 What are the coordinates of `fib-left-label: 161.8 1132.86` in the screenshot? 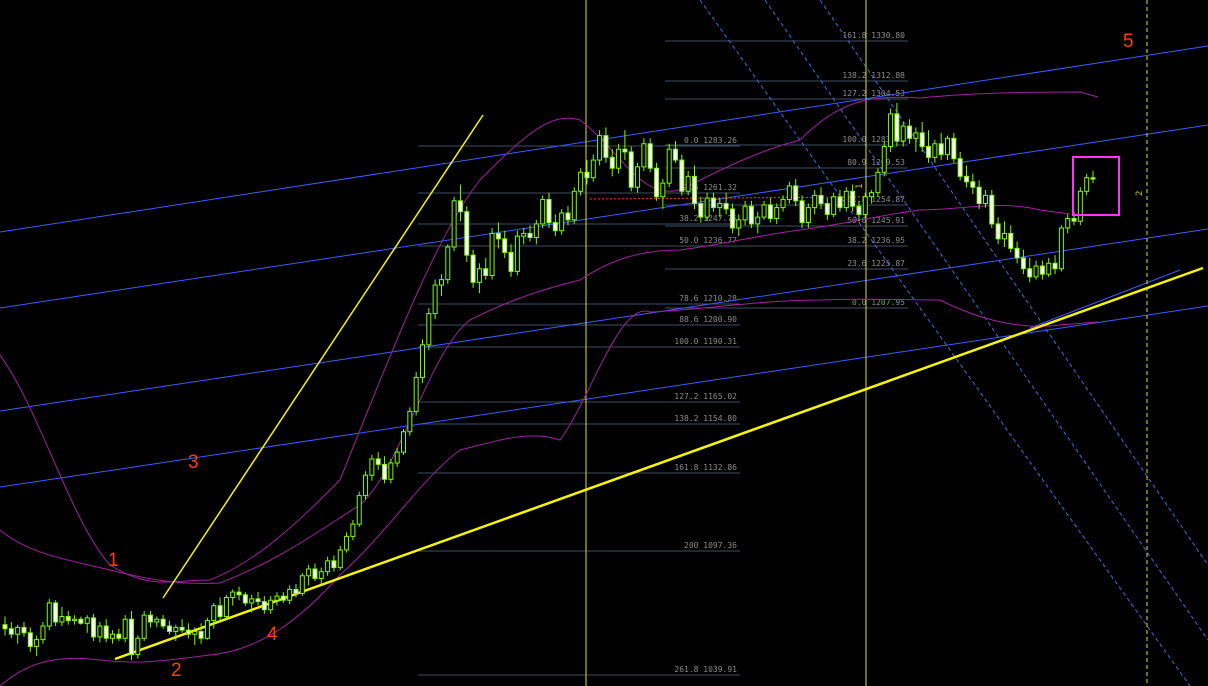 It's located at (705, 467).